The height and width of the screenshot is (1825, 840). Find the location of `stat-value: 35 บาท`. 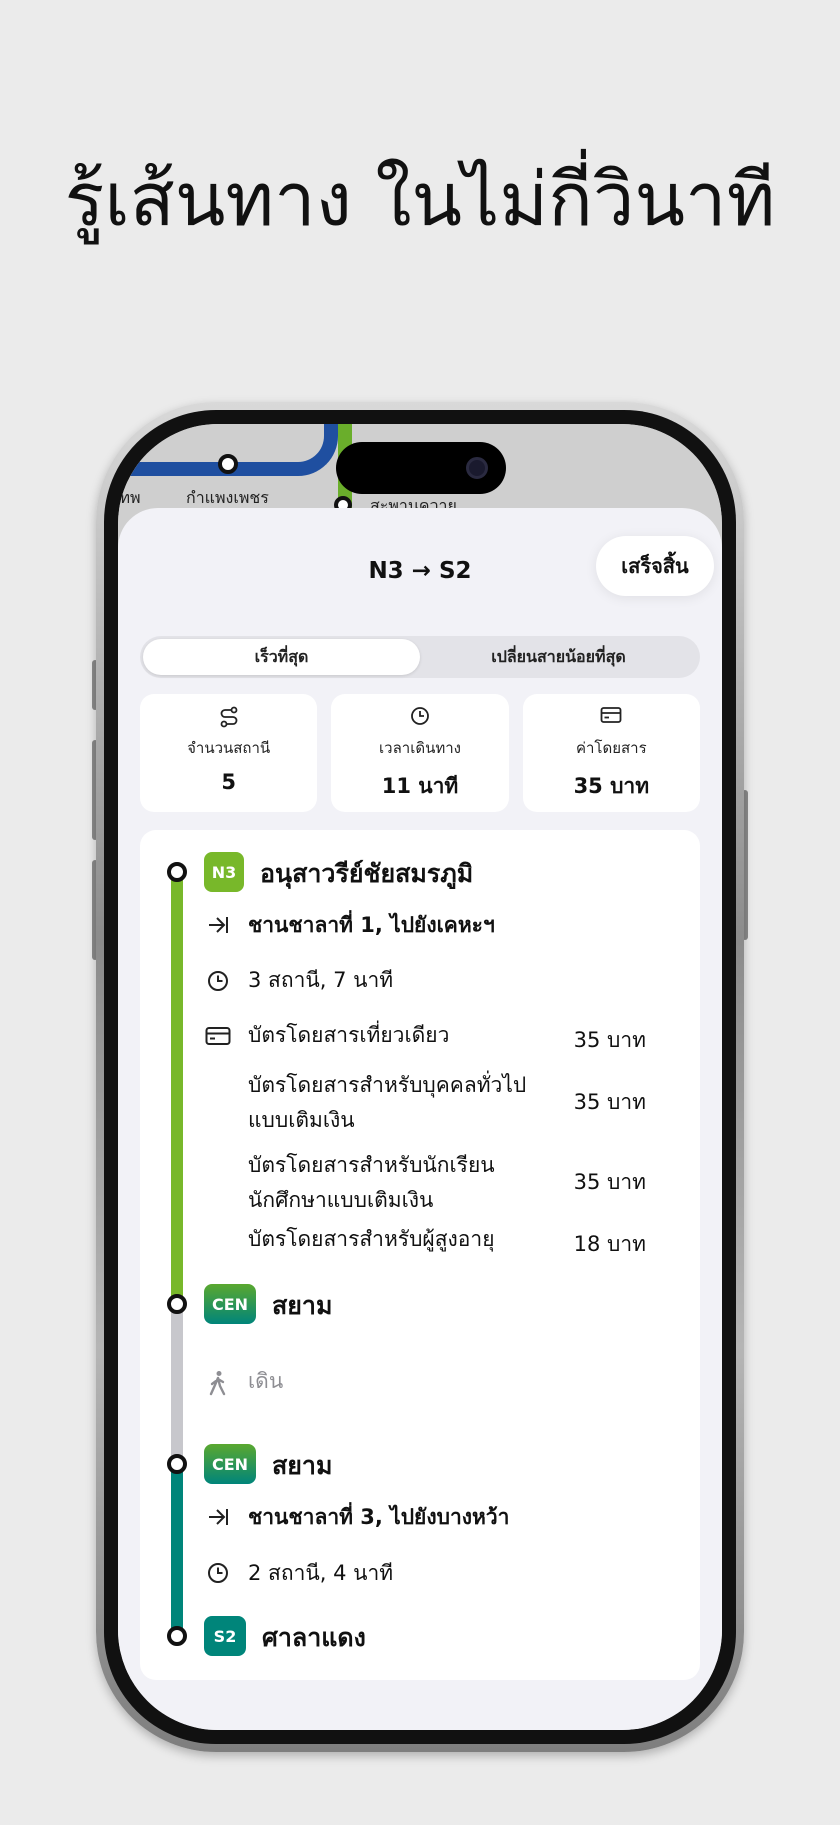

stat-value: 35 บาท is located at coordinates (611, 786).